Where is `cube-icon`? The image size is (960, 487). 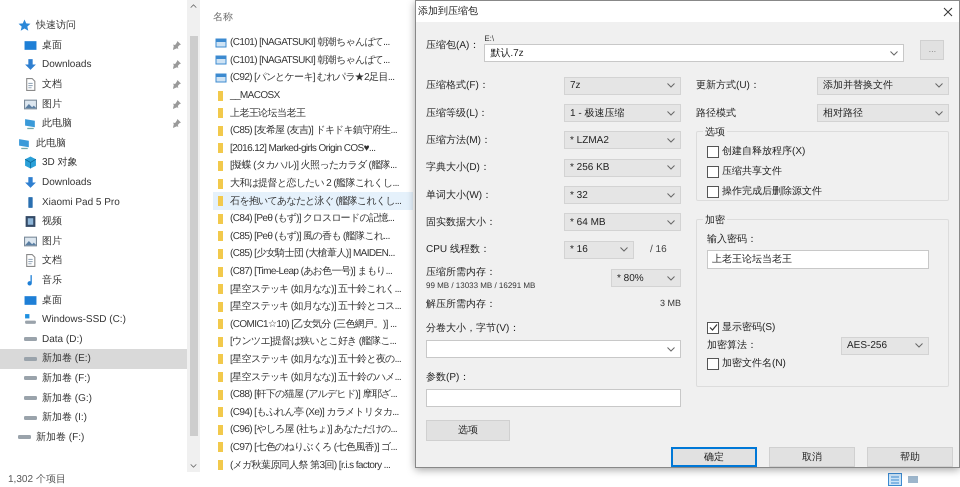
cube-icon is located at coordinates (30, 163).